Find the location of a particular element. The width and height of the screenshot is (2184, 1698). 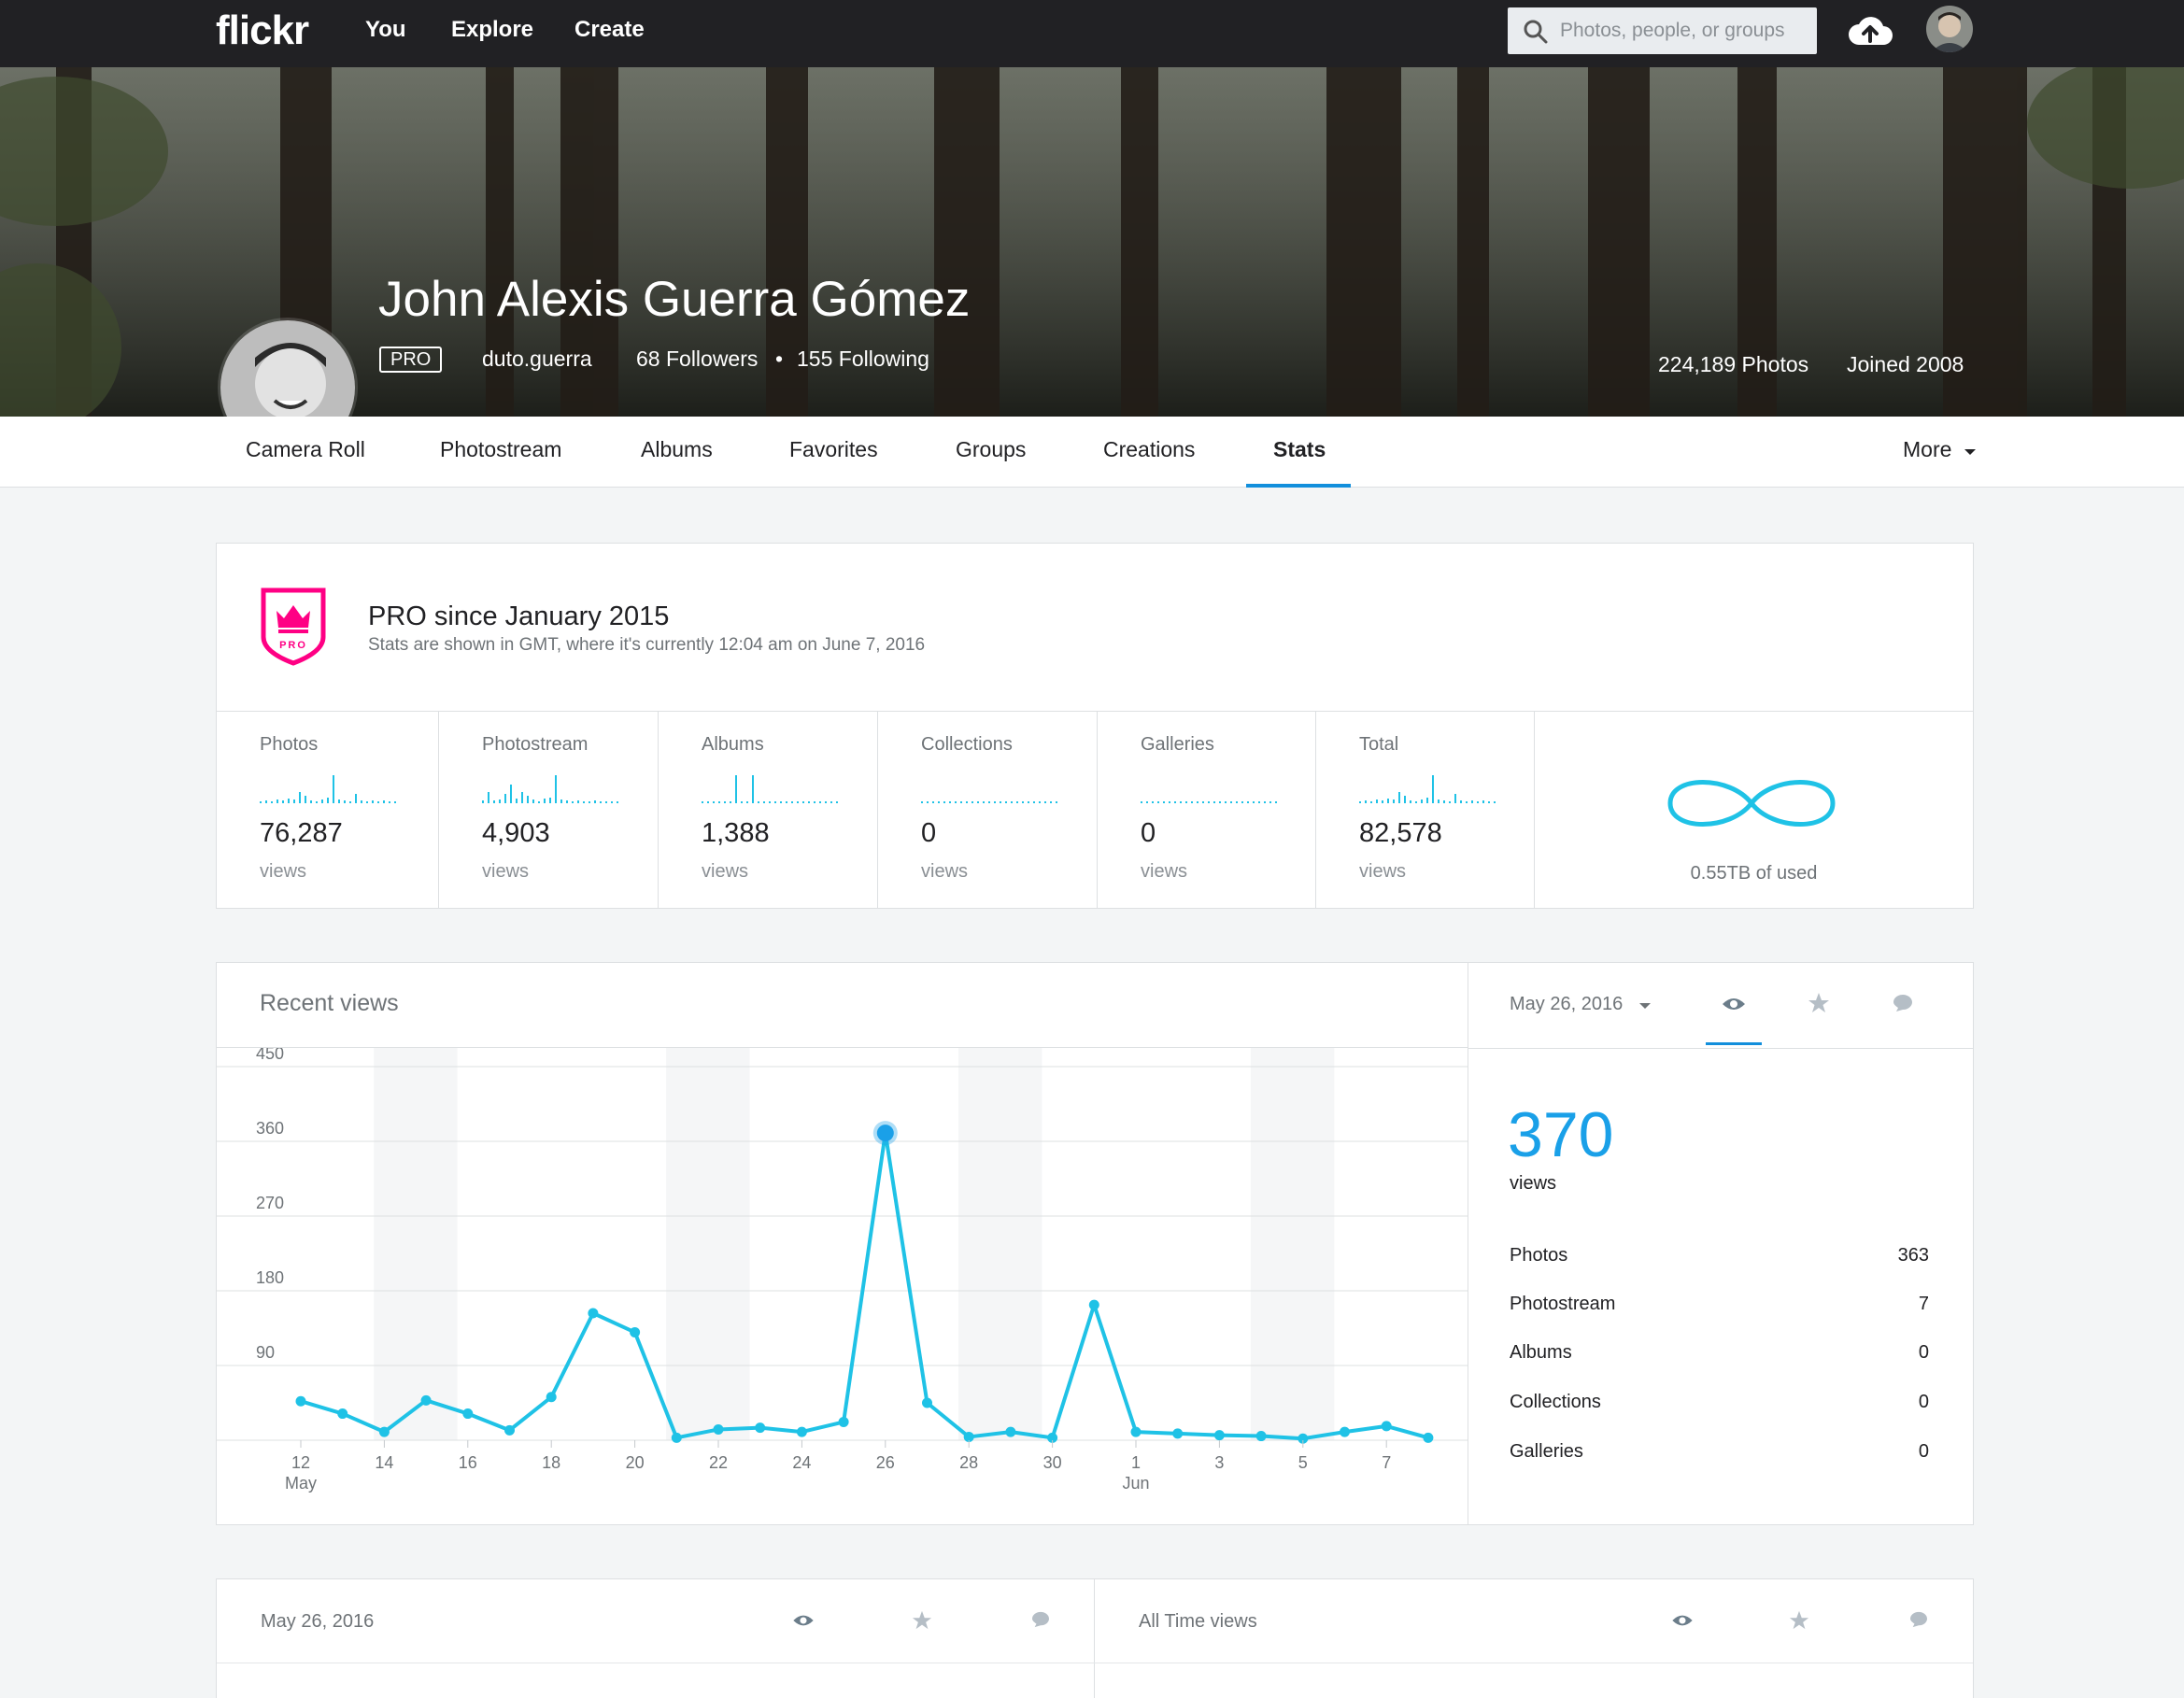

more-menu: More is located at coordinates (1940, 449).